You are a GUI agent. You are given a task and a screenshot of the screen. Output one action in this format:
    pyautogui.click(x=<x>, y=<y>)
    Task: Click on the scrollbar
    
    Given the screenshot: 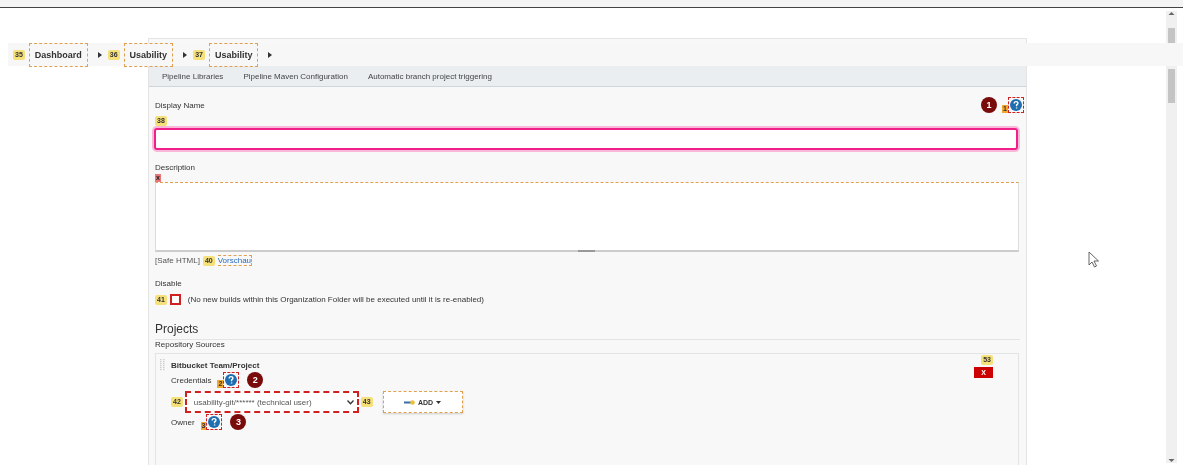 What is the action you would take?
    pyautogui.click(x=1171, y=237)
    